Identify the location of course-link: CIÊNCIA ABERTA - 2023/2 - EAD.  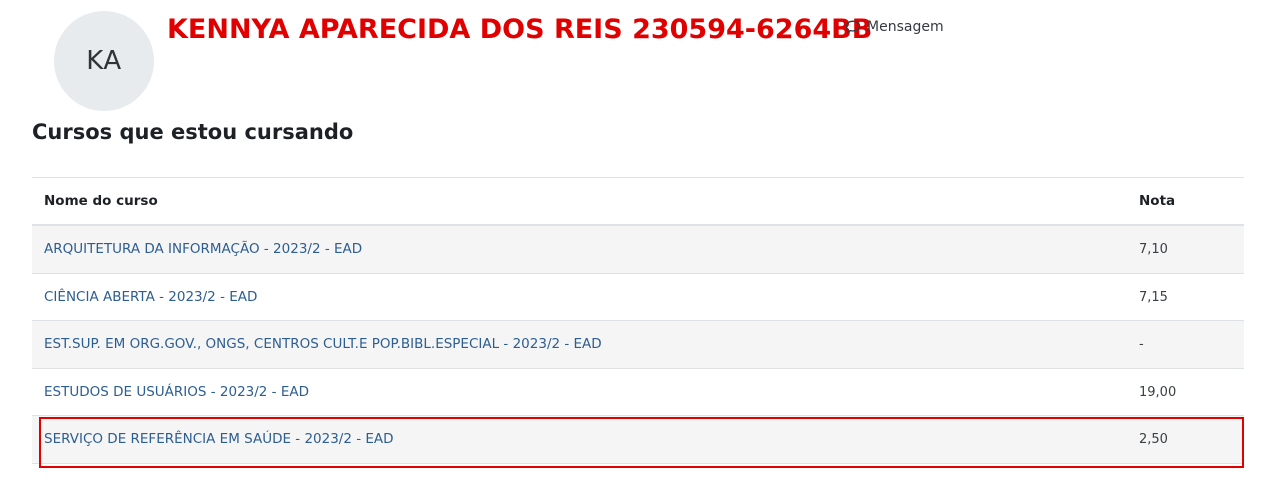
(150, 297).